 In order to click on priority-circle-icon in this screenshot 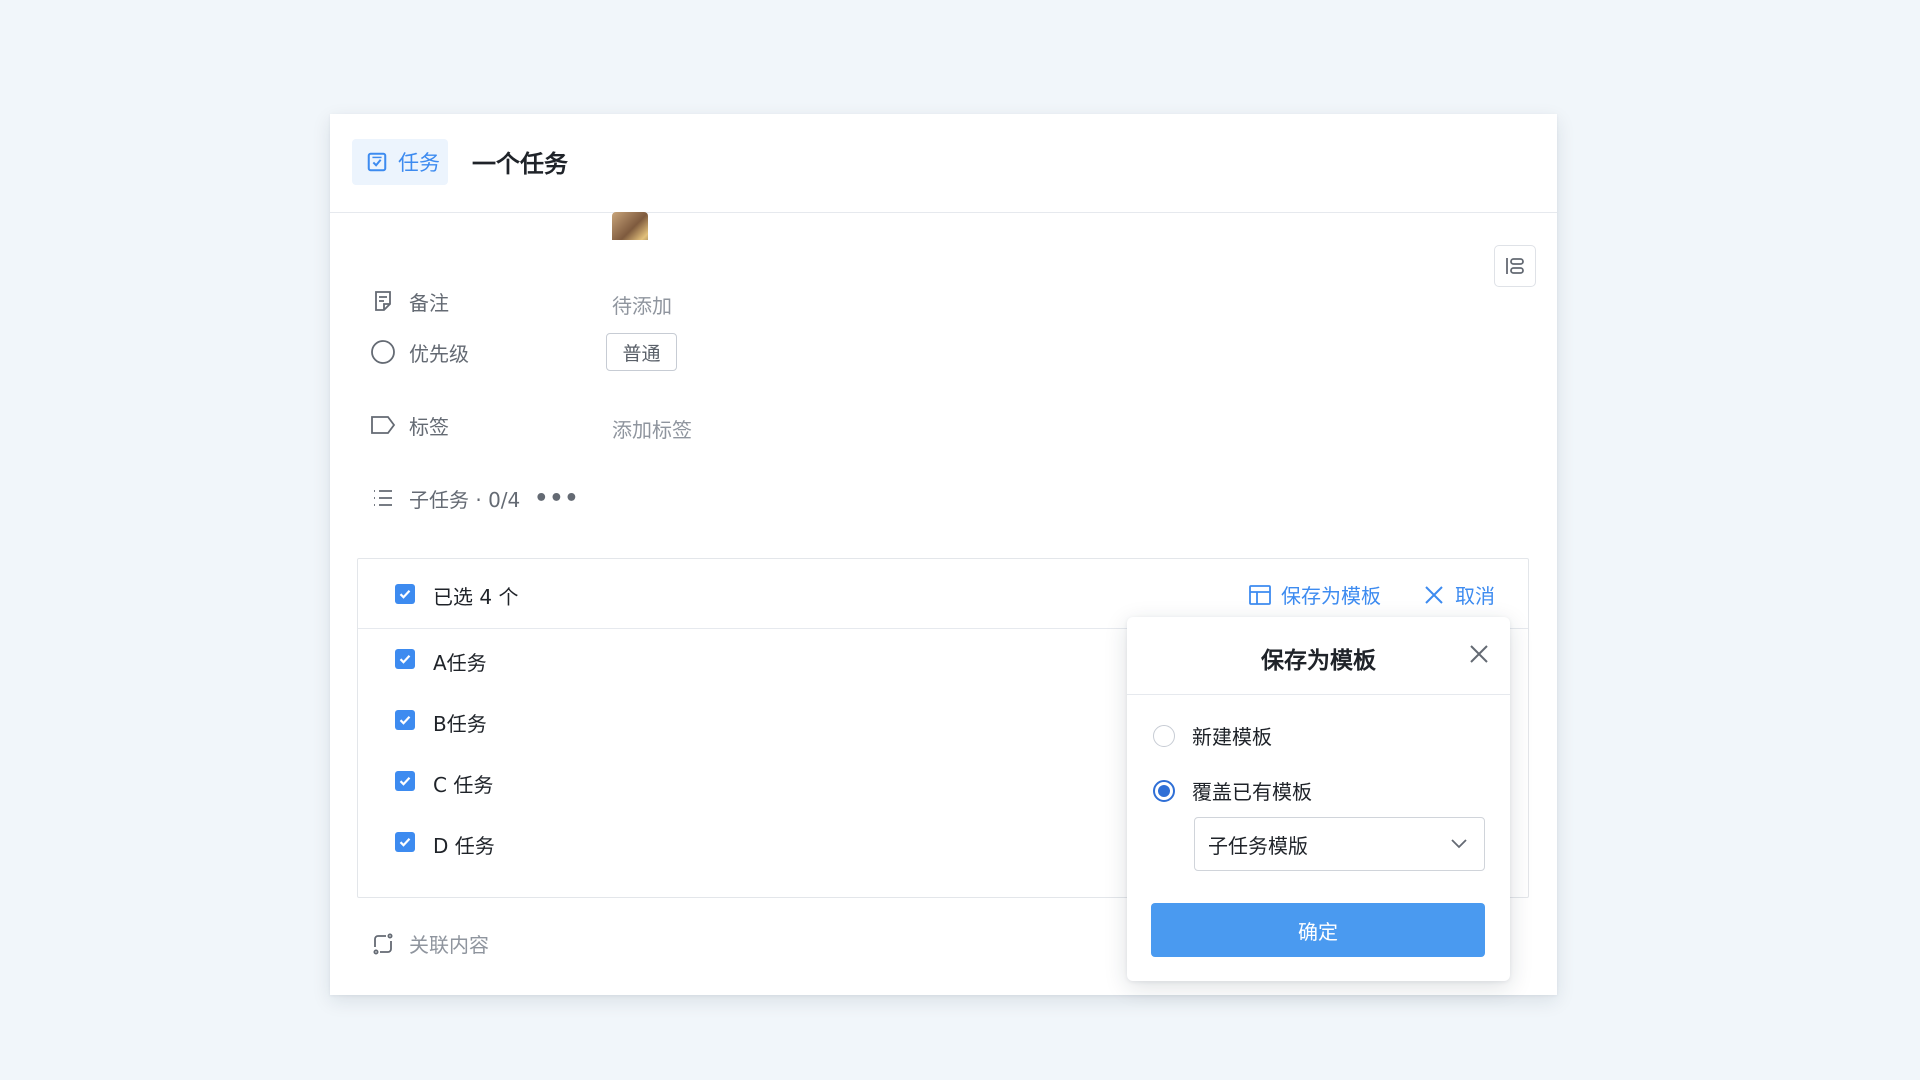, I will do `click(383, 352)`.